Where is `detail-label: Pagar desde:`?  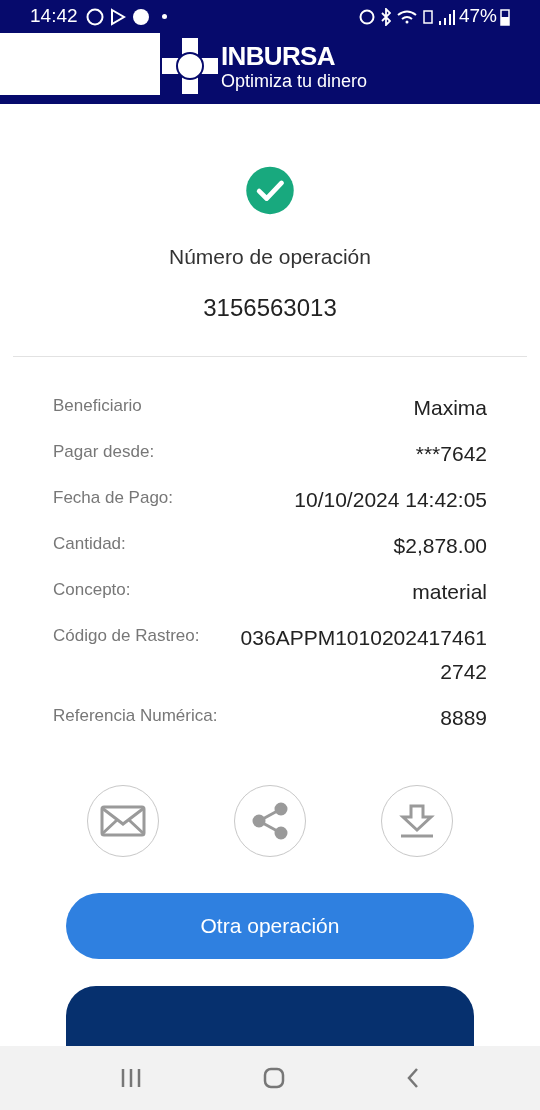 detail-label: Pagar desde: is located at coordinates (104, 452).